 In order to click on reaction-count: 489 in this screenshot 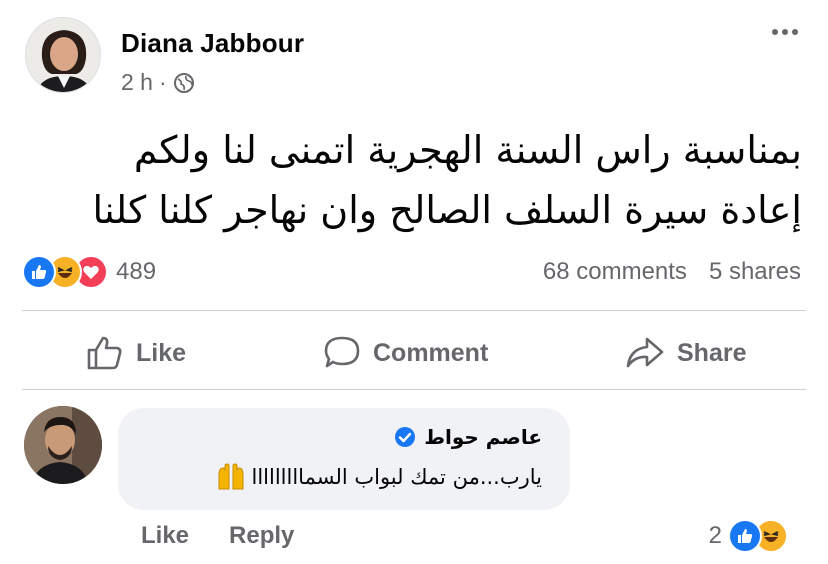, I will do `click(136, 271)`.